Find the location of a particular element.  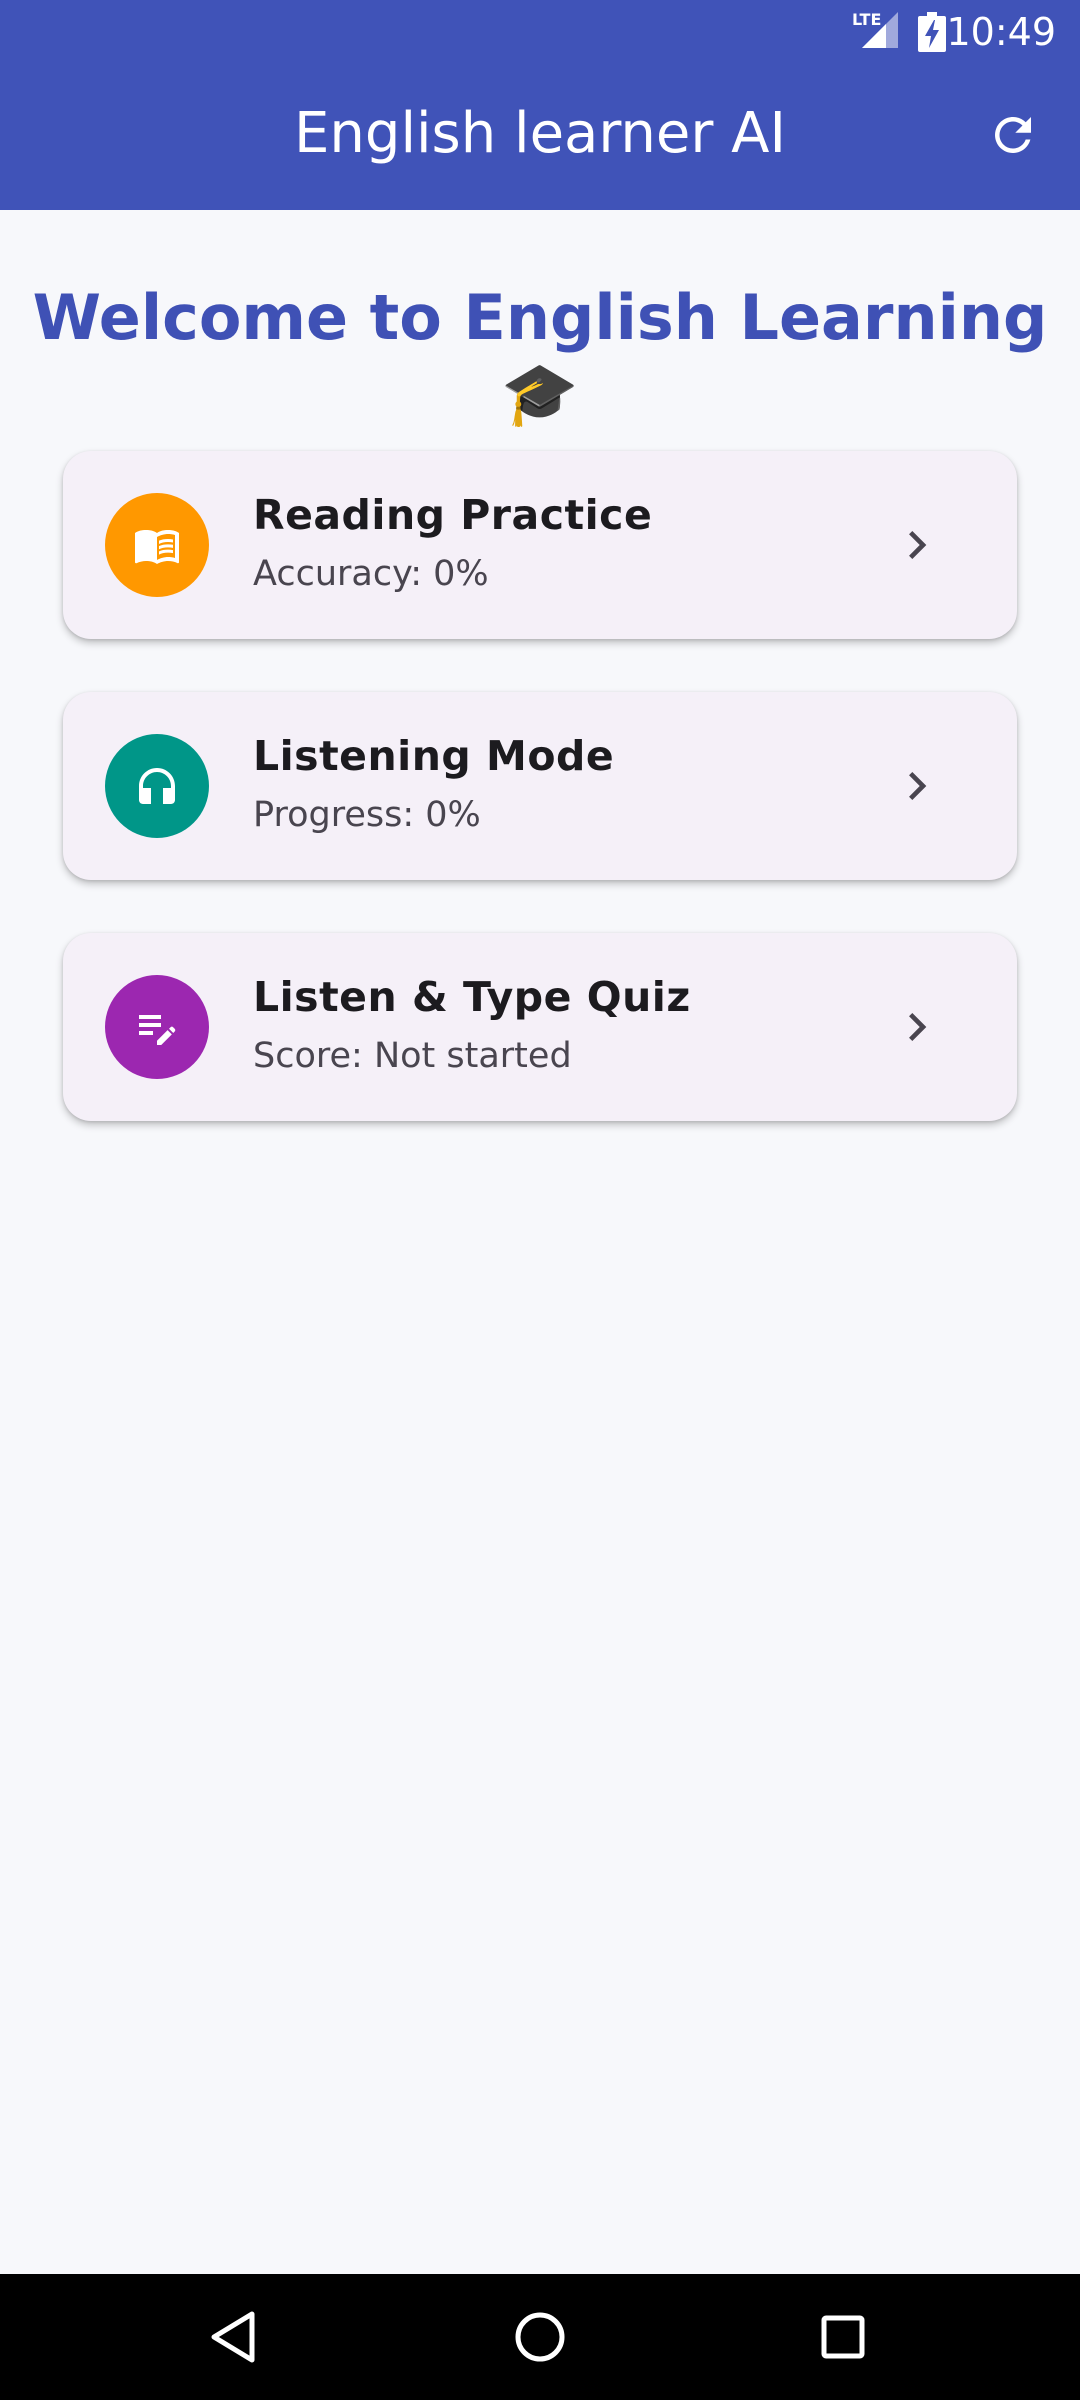

battery-charging-icon is located at coordinates (932, 32).